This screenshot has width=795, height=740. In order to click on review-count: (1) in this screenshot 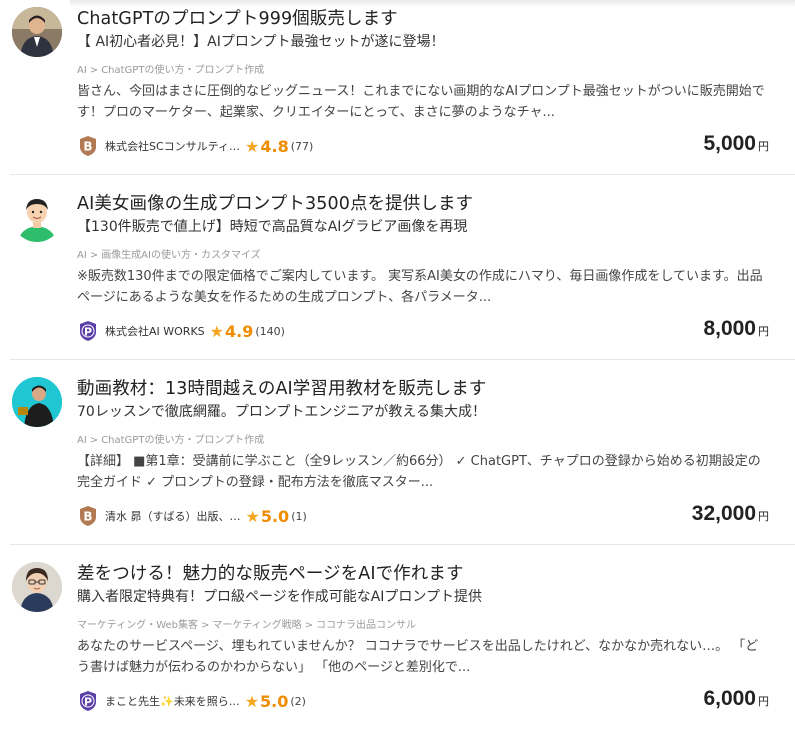, I will do `click(299, 516)`.